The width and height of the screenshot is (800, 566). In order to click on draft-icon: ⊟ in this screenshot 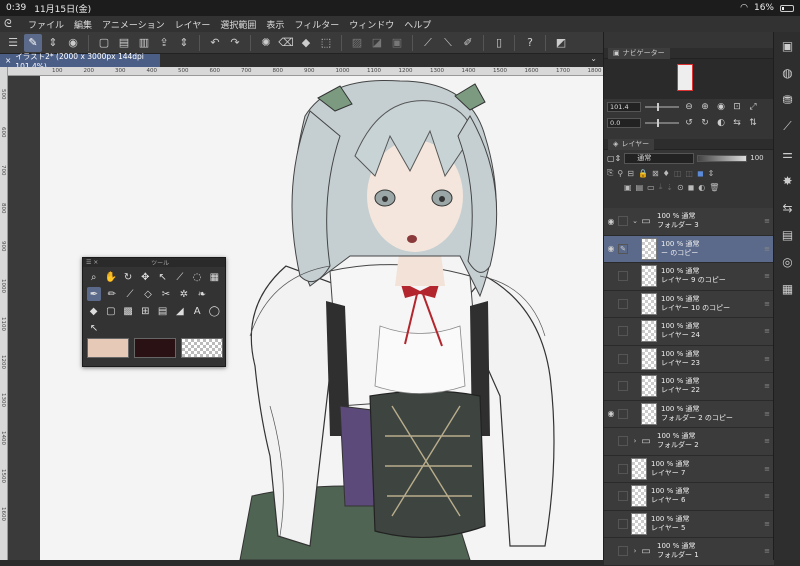, I will do `click(630, 173)`.